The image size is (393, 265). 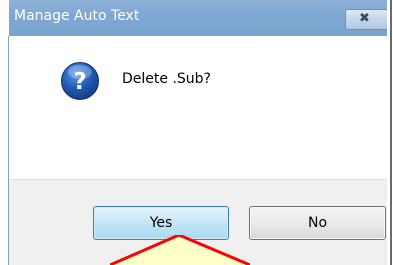 I want to click on close-button: ✖, so click(x=366, y=19).